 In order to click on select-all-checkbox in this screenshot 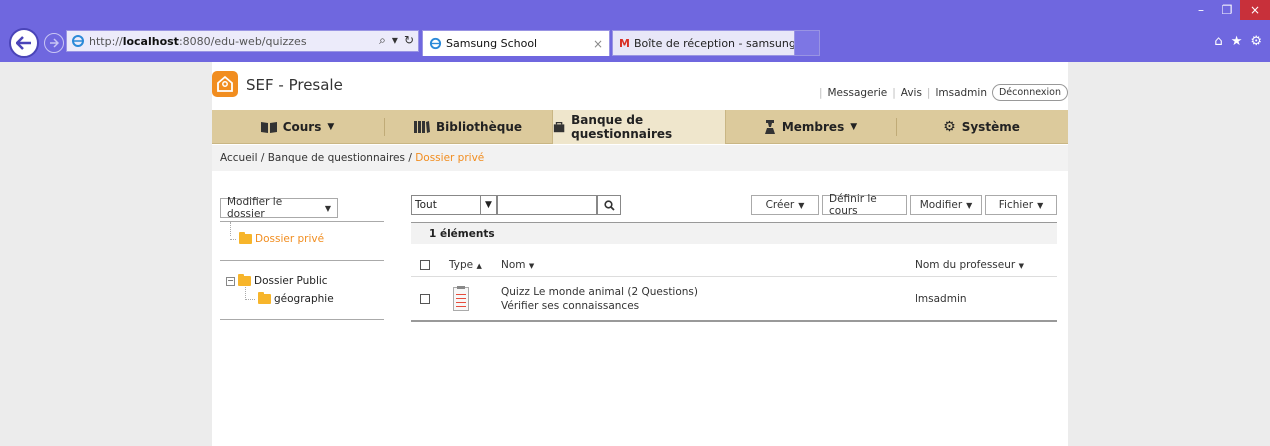, I will do `click(425, 264)`.